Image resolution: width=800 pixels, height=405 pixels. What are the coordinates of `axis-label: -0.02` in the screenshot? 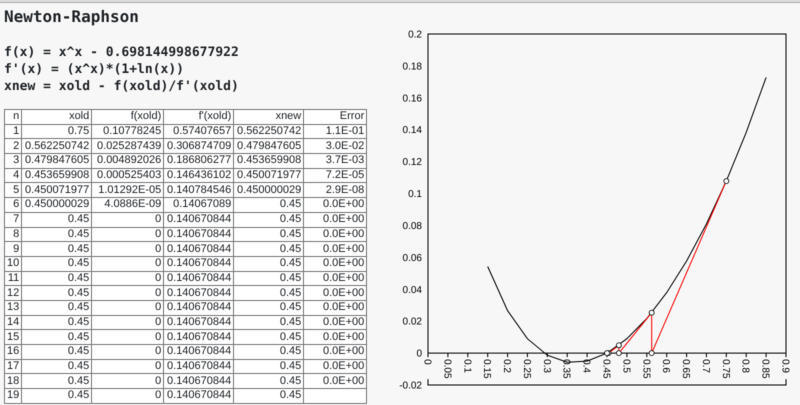 It's located at (410, 386).